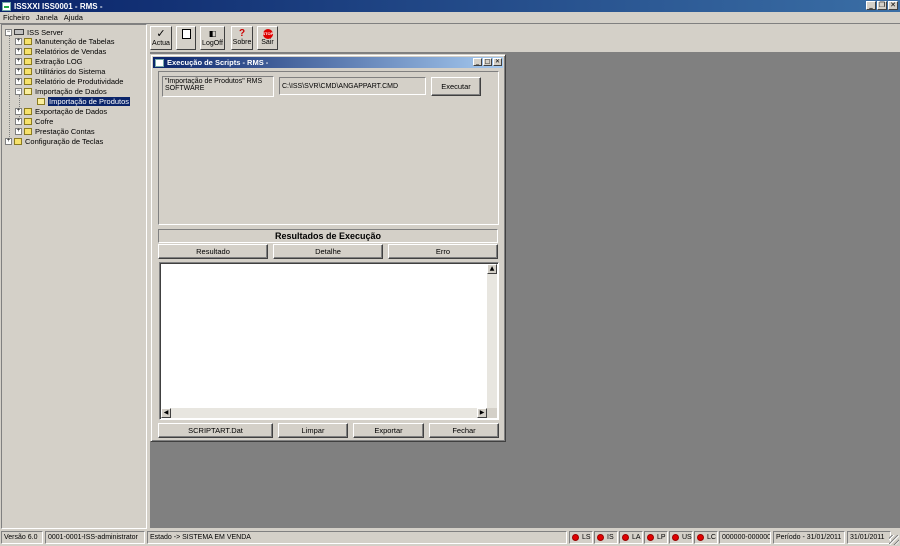 The height and width of the screenshot is (546, 900). What do you see at coordinates (186, 34) in the screenshot?
I see `document-icon` at bounding box center [186, 34].